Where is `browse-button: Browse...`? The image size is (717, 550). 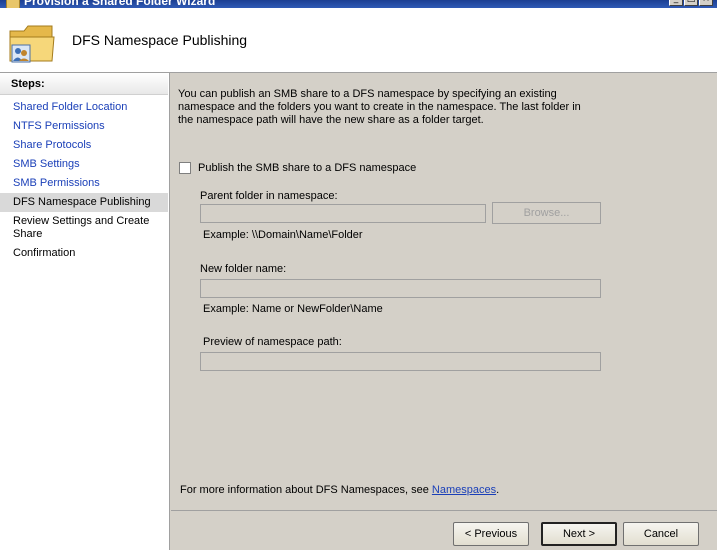 browse-button: Browse... is located at coordinates (546, 213).